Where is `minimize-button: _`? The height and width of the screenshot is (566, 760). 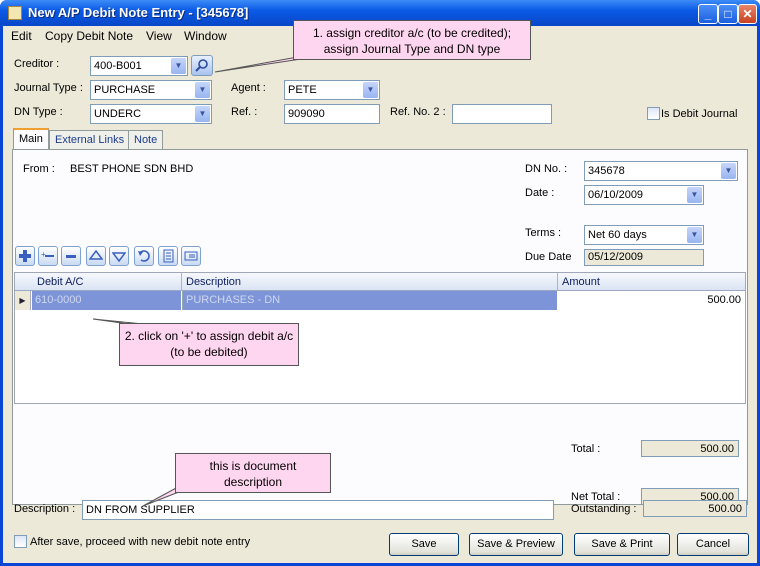
minimize-button: _ is located at coordinates (708, 14).